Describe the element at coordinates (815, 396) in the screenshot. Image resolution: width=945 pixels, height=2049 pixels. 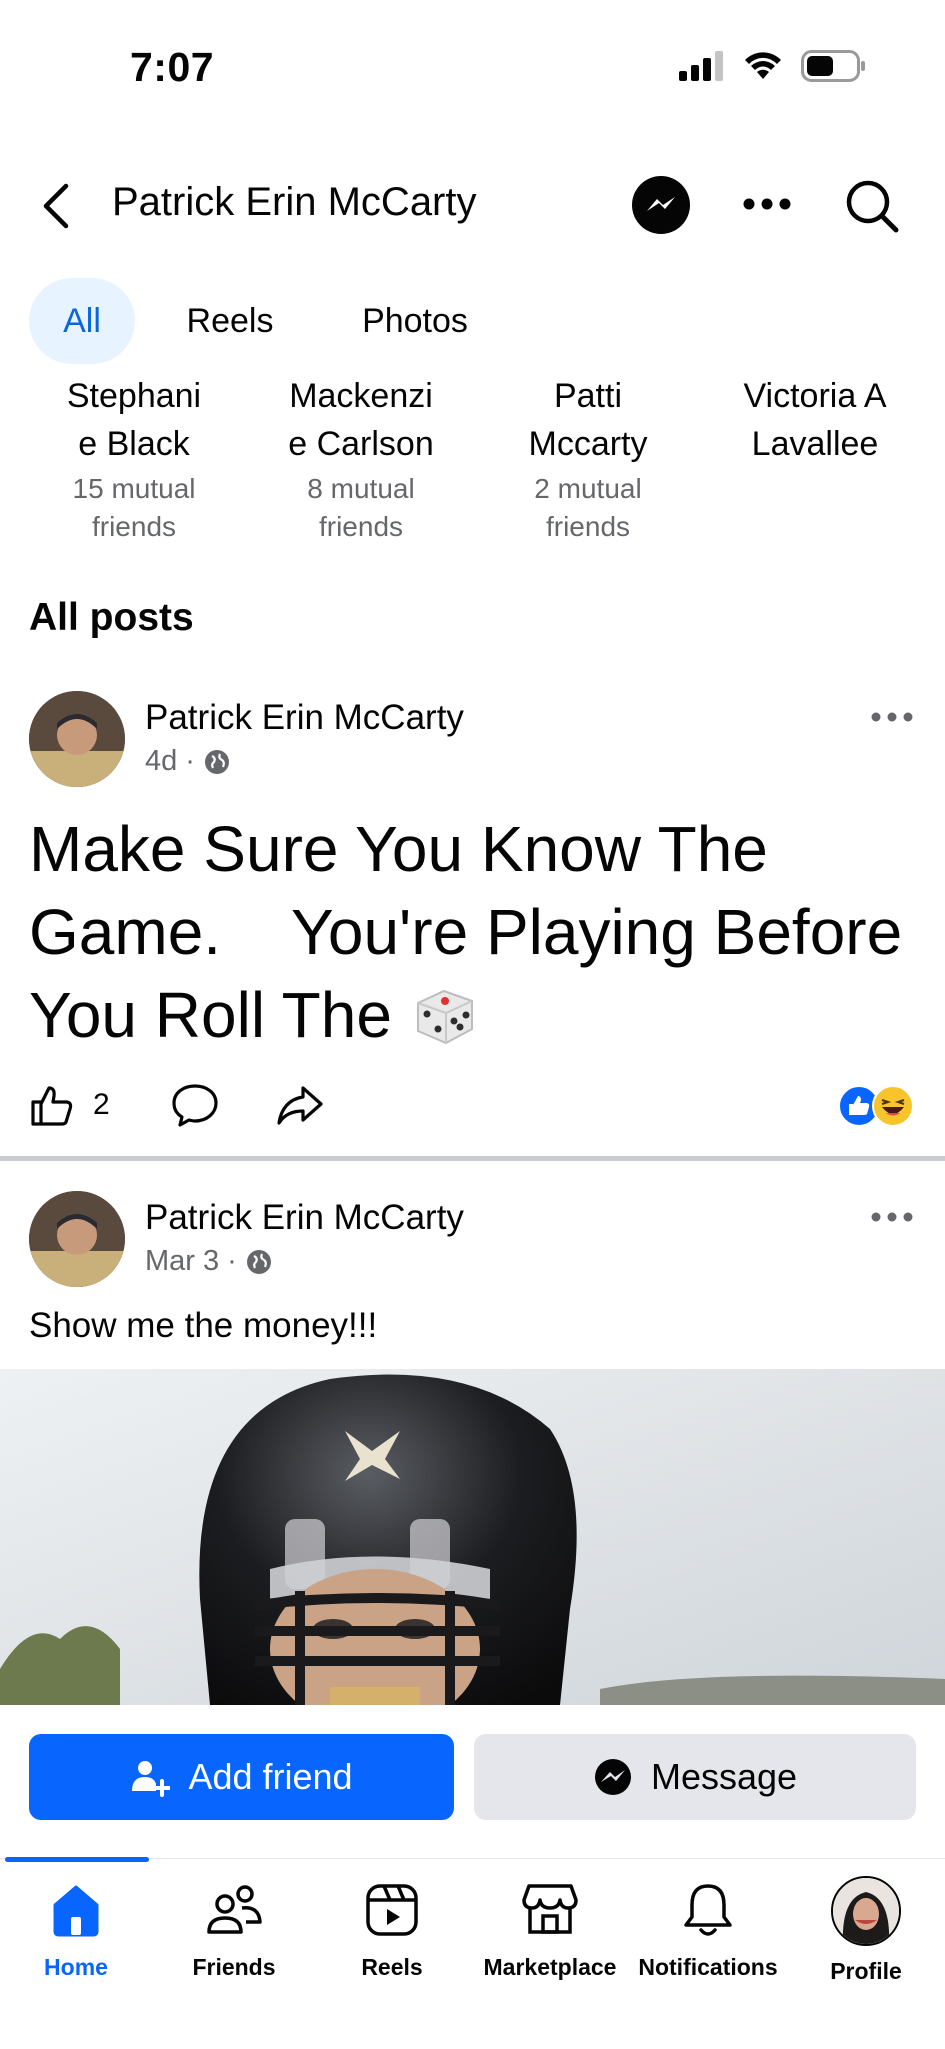
I see `friend-name: Victoria A` at that location.